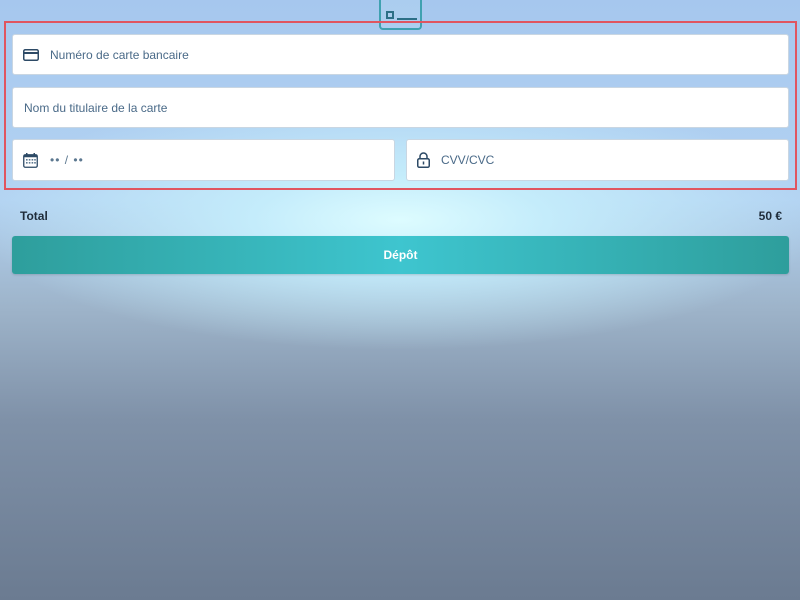 The image size is (800, 600). I want to click on total-row: Total 50 €, so click(401, 216).